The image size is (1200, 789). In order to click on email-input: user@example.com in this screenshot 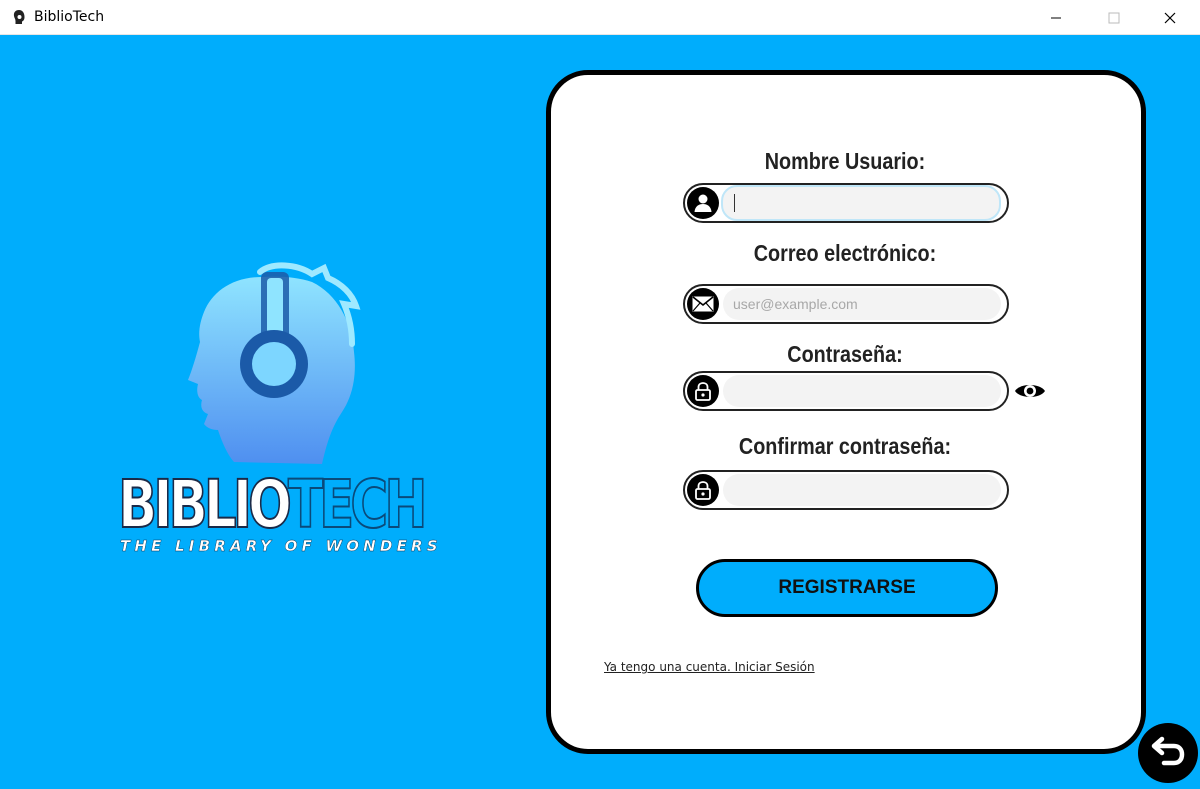, I will do `click(862, 304)`.